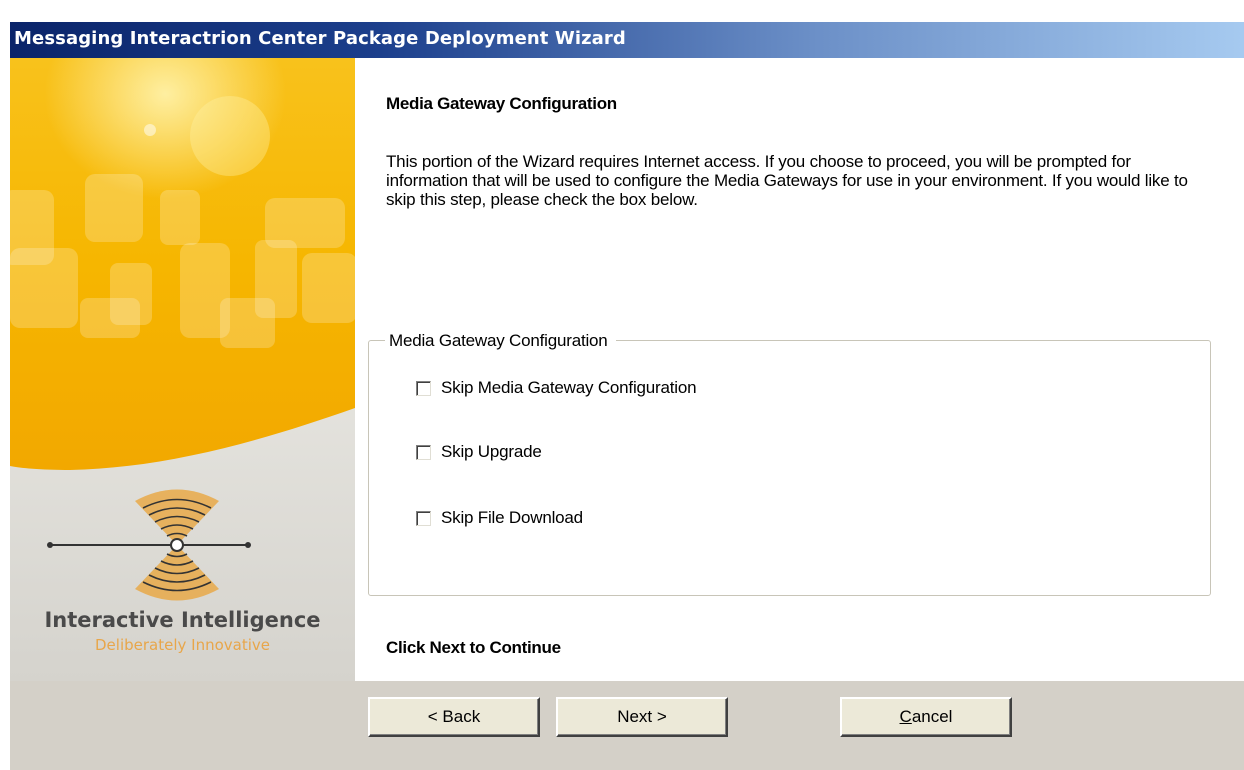 The image size is (1244, 770). What do you see at coordinates (501, 103) in the screenshot?
I see `page-heading: Media Gateway Configuration` at bounding box center [501, 103].